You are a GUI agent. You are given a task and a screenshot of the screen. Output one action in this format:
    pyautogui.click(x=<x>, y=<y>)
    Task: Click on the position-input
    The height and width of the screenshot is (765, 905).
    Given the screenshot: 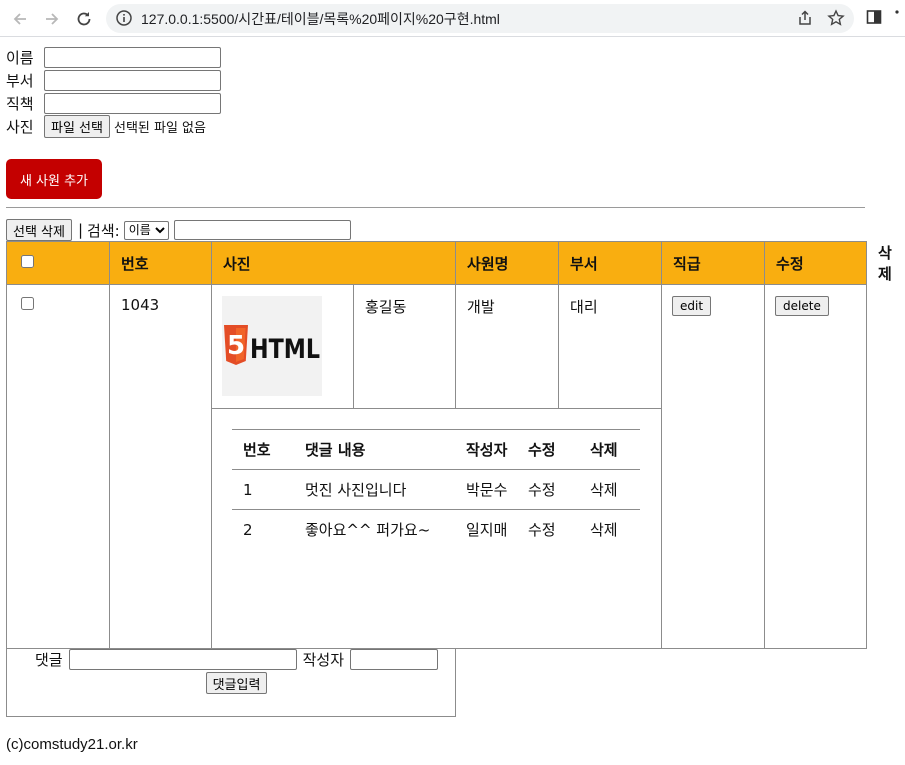 What is the action you would take?
    pyautogui.click(x=132, y=103)
    